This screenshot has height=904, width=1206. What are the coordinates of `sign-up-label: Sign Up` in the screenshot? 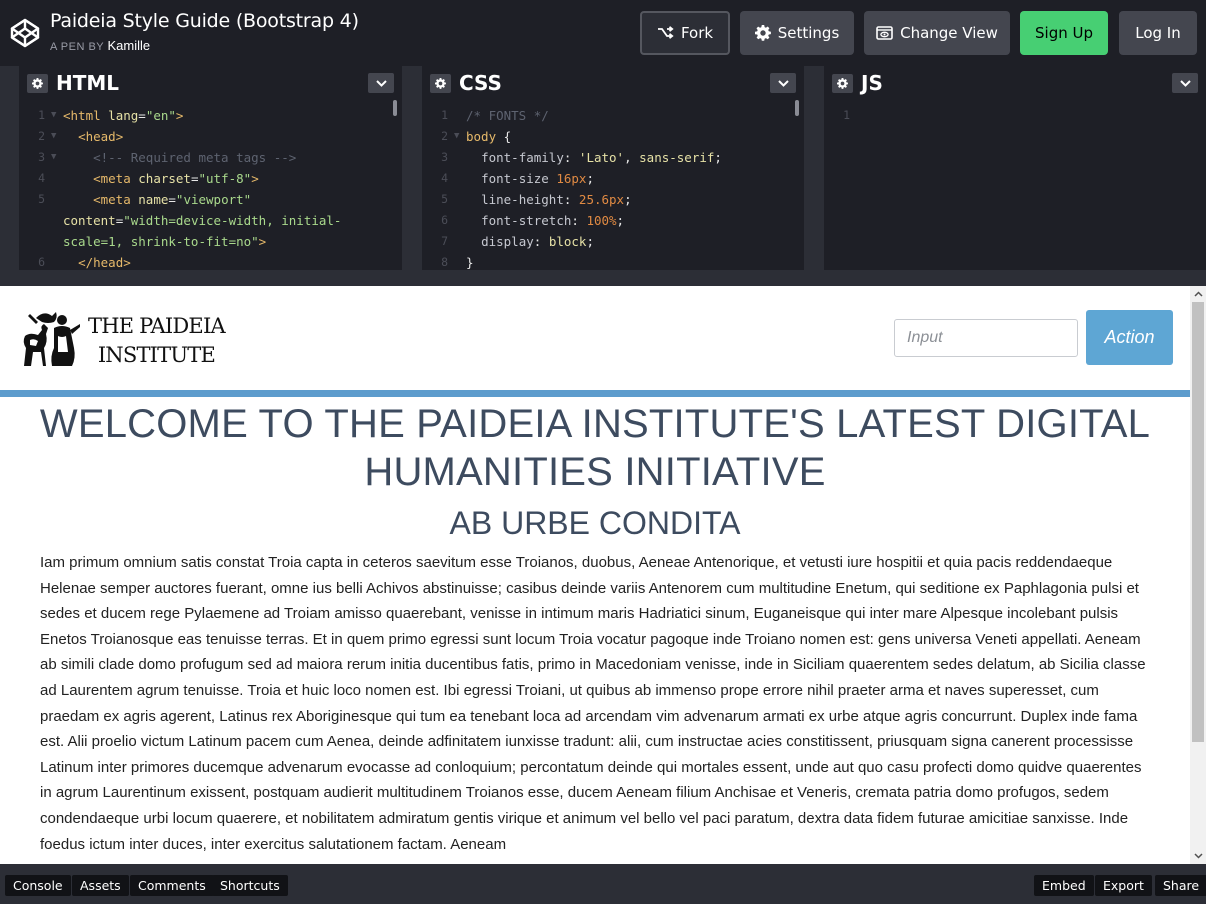 It's located at (1064, 33).